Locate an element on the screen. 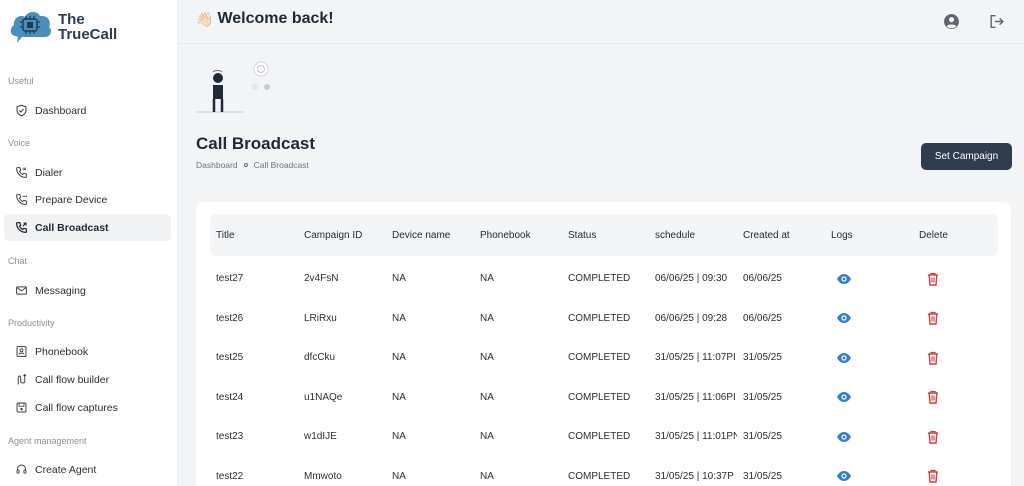  section-agent-management: Agent management is located at coordinates (47, 441).